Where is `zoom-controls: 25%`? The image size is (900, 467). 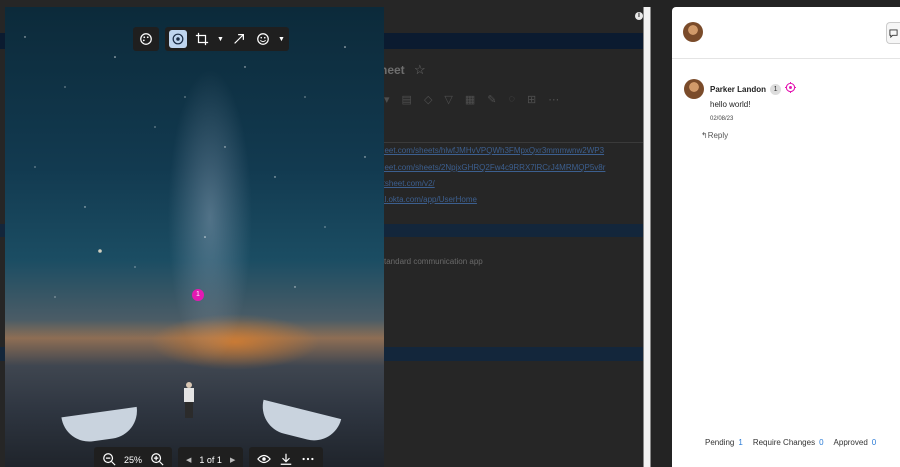
zoom-controls: 25% is located at coordinates (133, 457).